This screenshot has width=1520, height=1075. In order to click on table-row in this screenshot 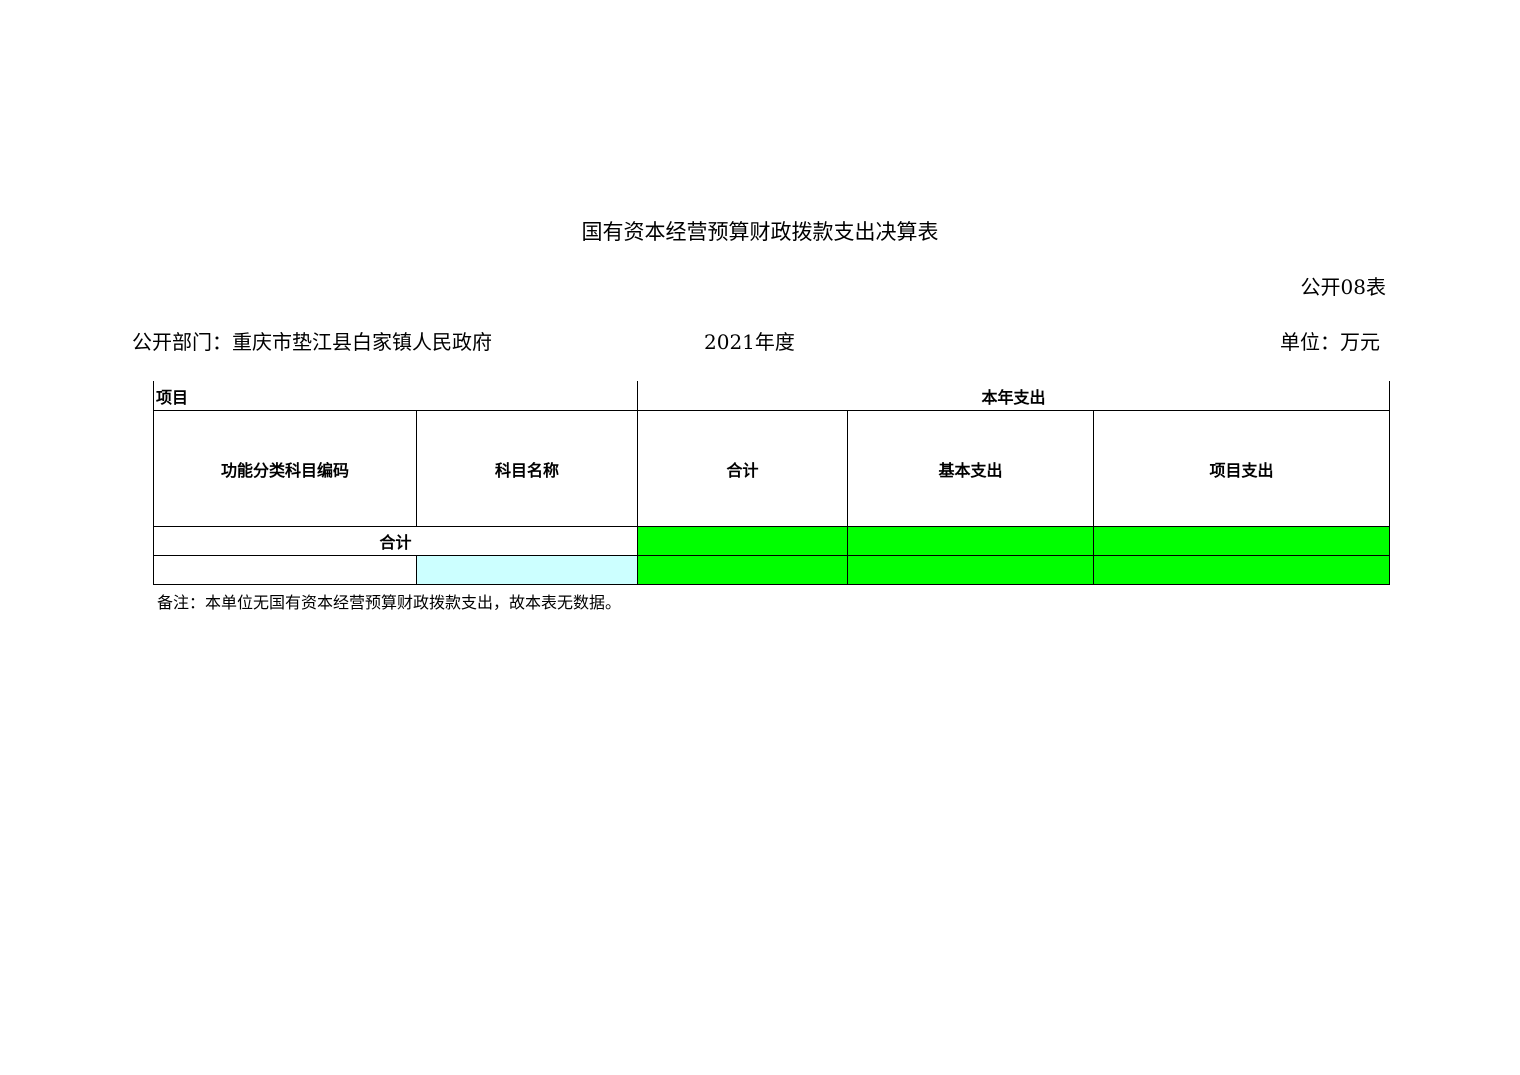, I will do `click(772, 570)`.